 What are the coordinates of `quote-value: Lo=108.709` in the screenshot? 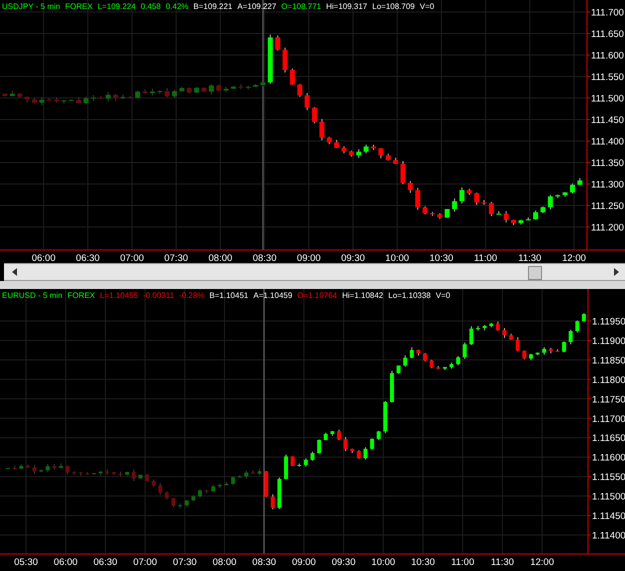 It's located at (393, 6).